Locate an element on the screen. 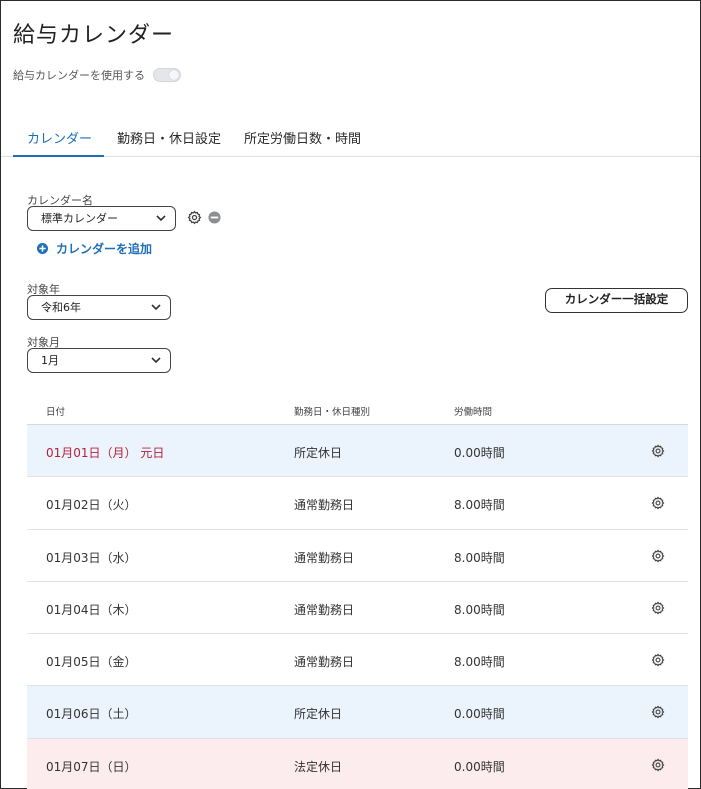 The height and width of the screenshot is (789, 701). use-calendar-toggle-row: 給与カレンダーを使用する is located at coordinates (97, 75).